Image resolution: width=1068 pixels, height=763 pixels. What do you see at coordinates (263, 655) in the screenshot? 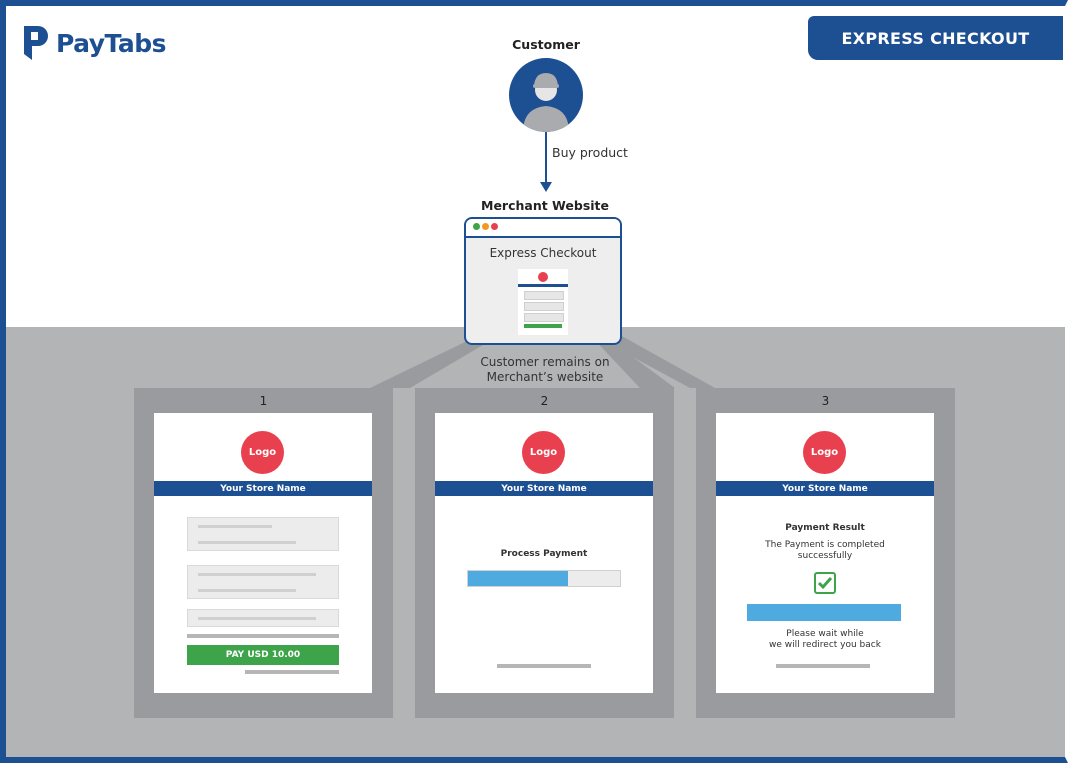
I see `pay-button: PAY USD 10.00` at bounding box center [263, 655].